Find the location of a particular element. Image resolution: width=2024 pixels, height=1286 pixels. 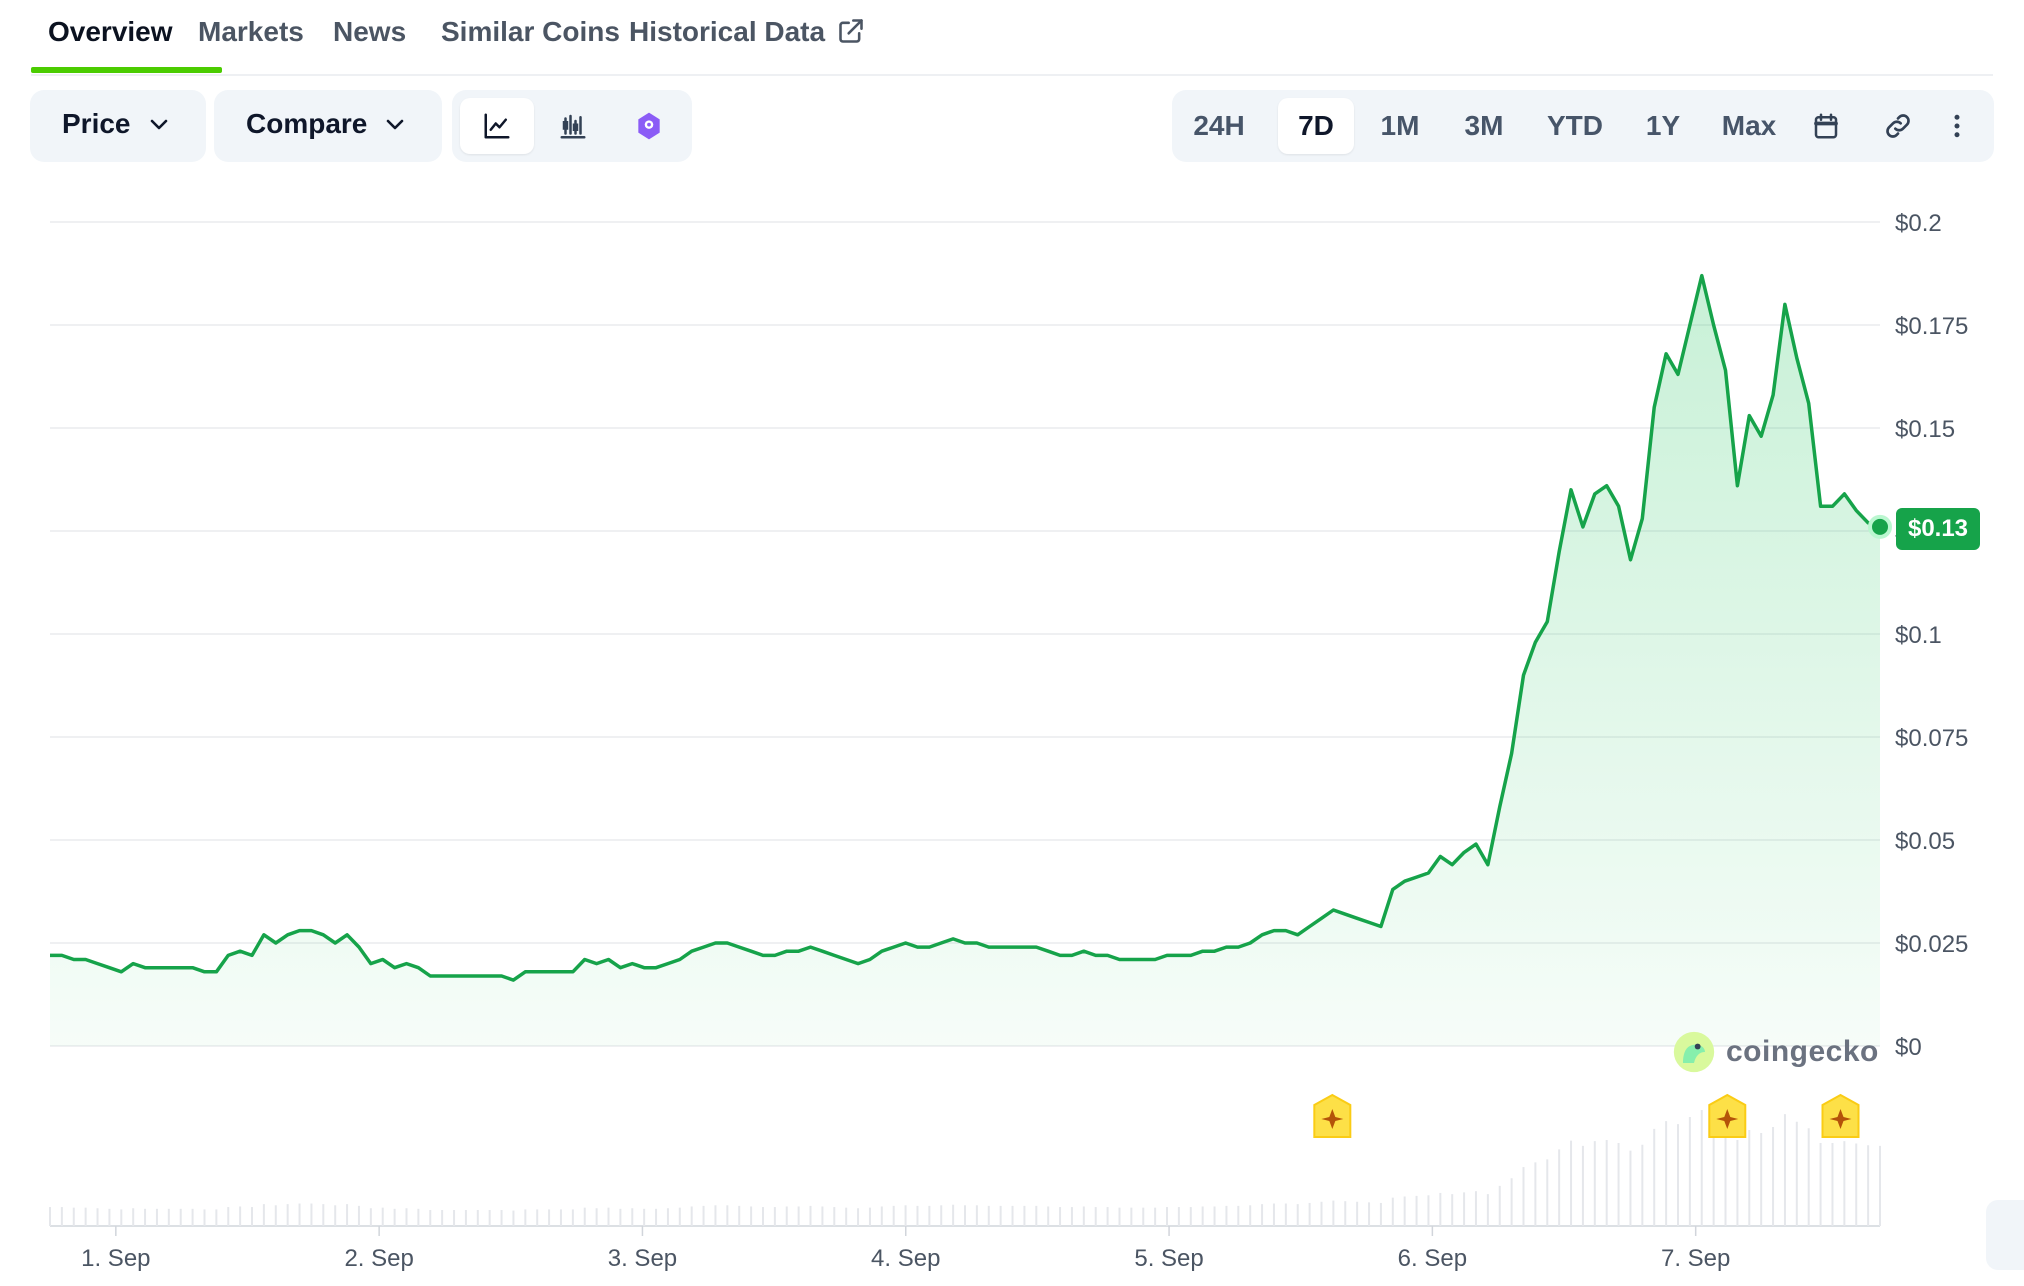

tab-markets: Markets is located at coordinates (251, 32).